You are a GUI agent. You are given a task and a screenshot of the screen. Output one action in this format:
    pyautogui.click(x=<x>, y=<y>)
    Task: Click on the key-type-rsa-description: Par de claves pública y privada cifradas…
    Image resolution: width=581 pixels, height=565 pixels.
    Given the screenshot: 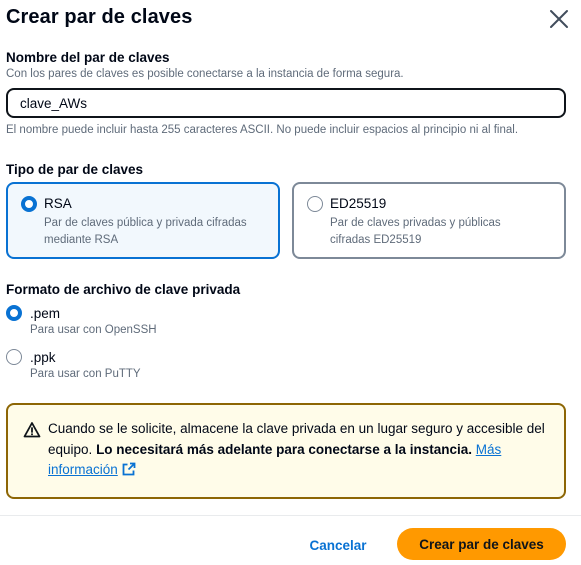 What is the action you would take?
    pyautogui.click(x=159, y=232)
    